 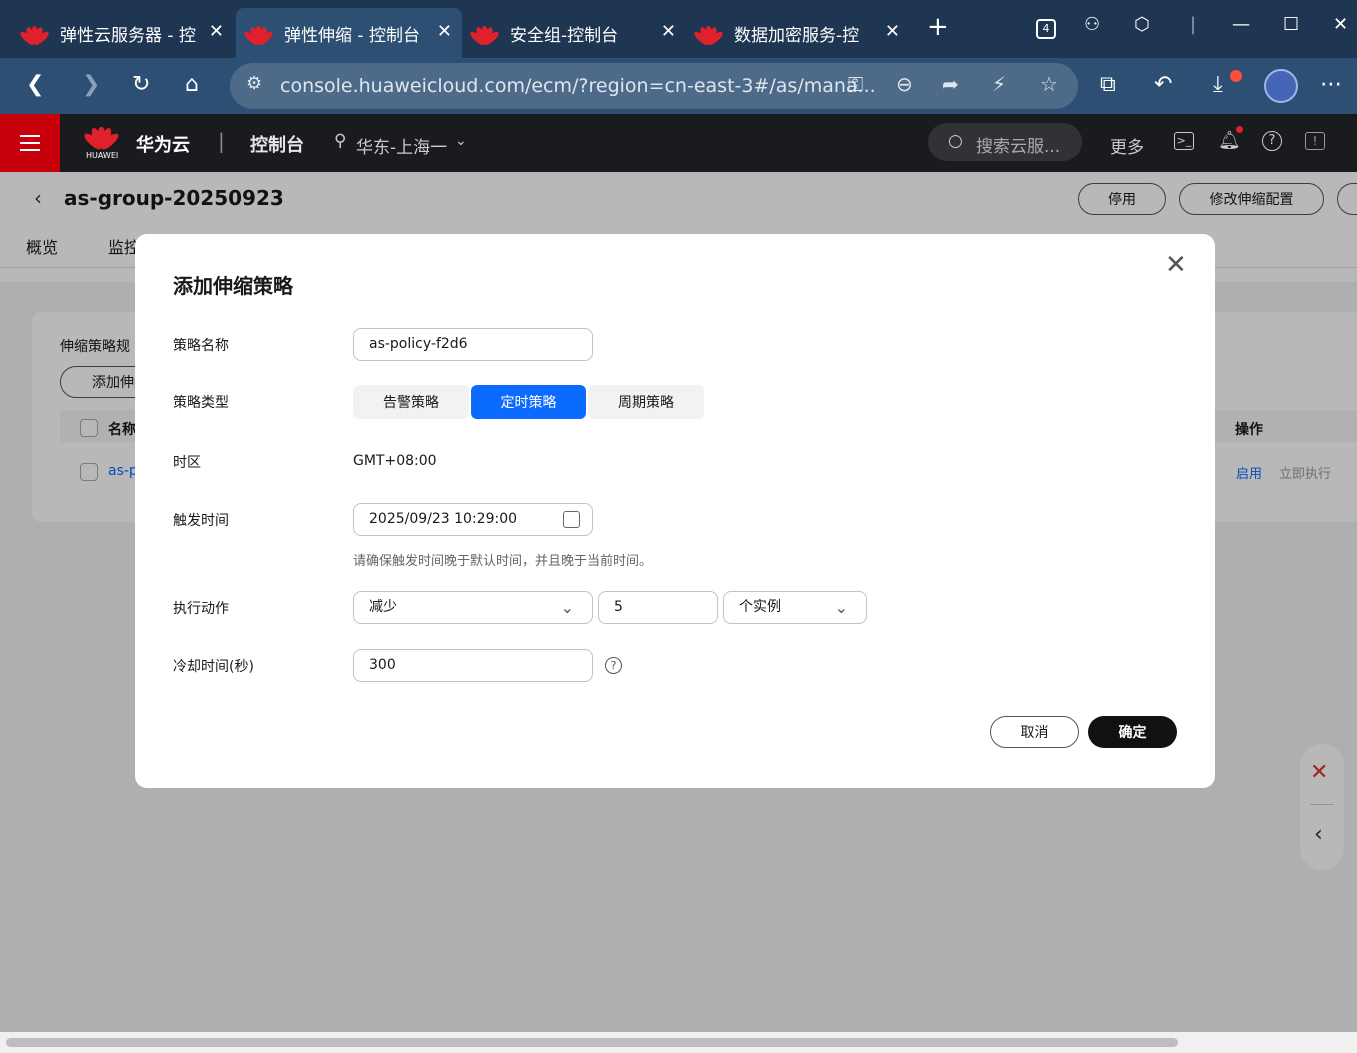 What do you see at coordinates (1315, 141) in the screenshot?
I see `feedback-icon: !` at bounding box center [1315, 141].